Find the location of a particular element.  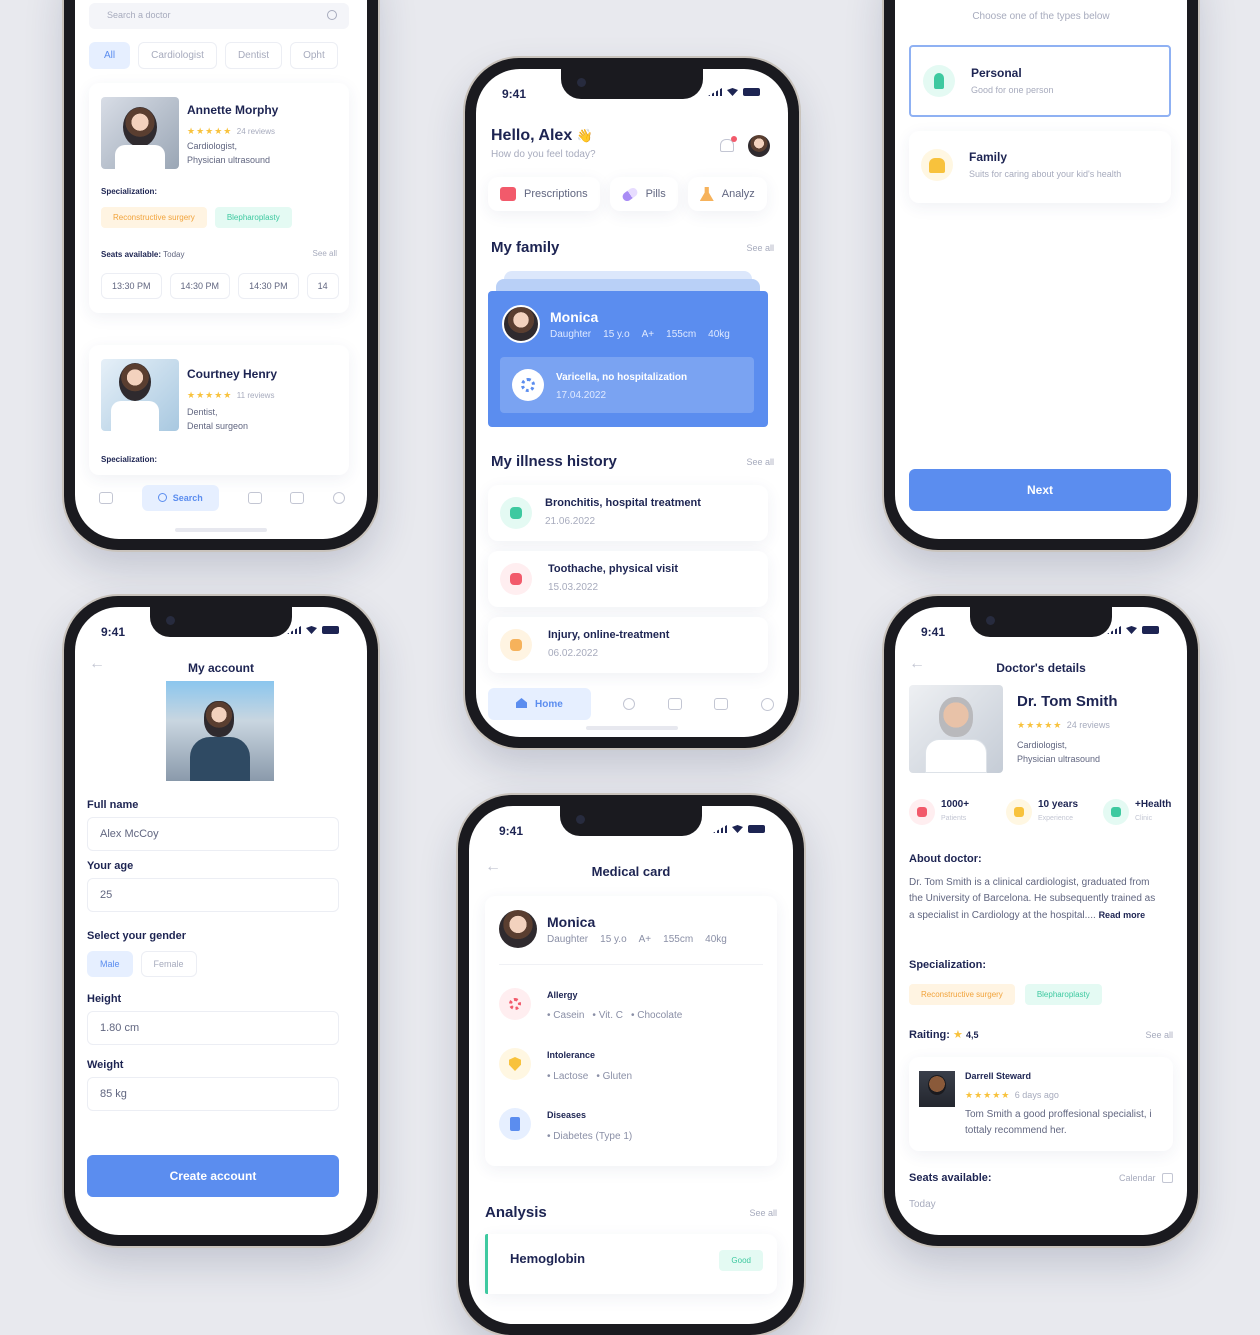

doctor-rating: ★★★★★ 24 reviews is located at coordinates (1063, 724).